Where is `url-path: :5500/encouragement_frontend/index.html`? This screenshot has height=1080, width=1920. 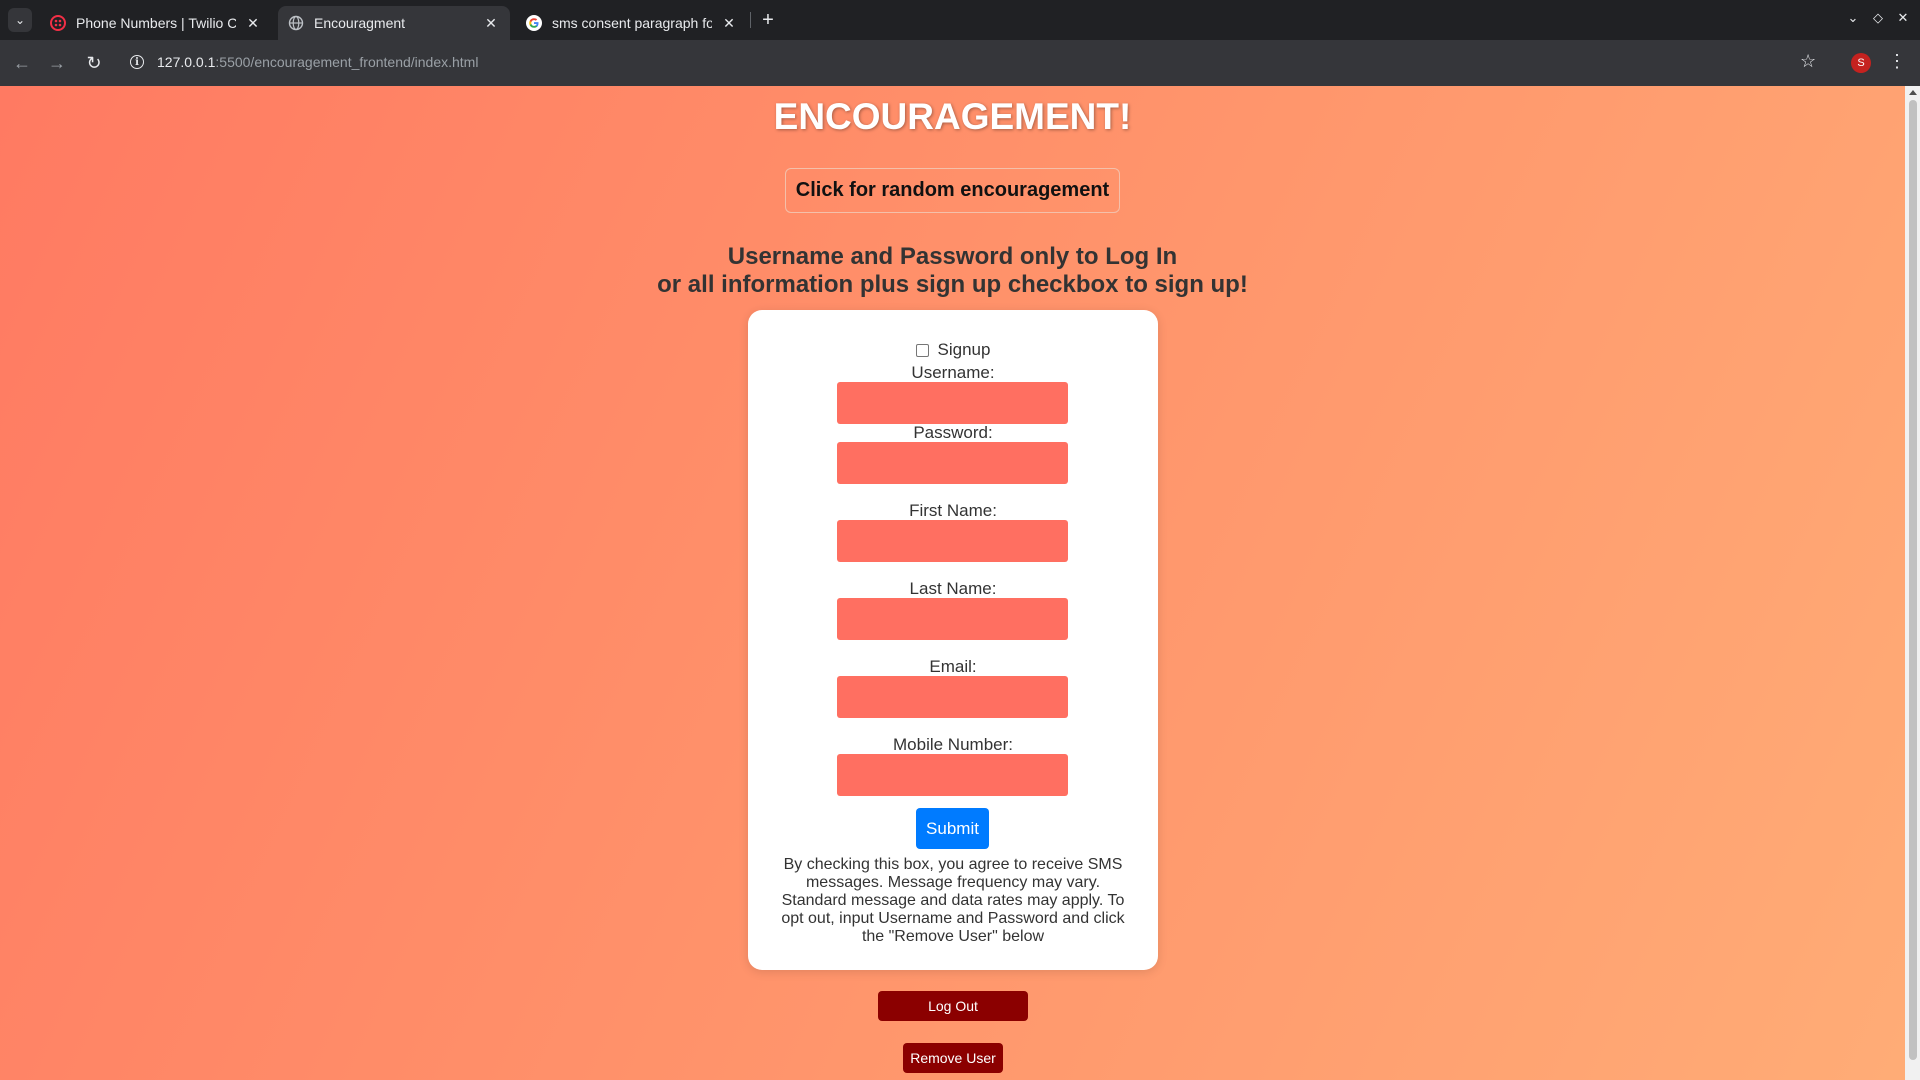 url-path: :5500/encouragement_frontend/index.html is located at coordinates (347, 62).